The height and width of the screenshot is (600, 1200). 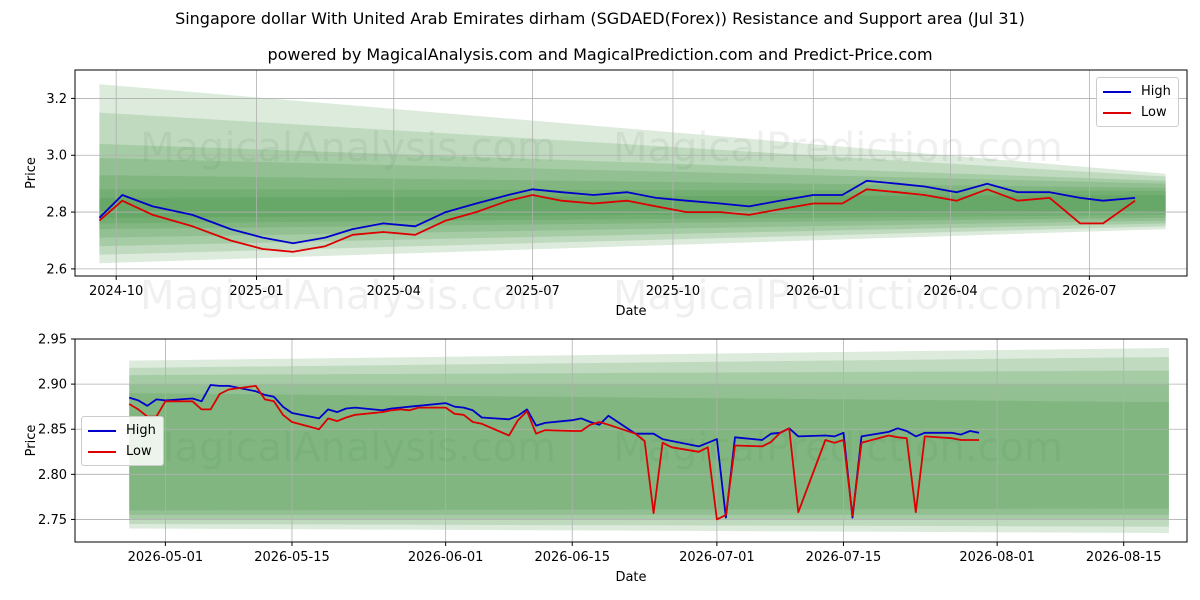 What do you see at coordinates (166, 557) in the screenshot?
I see `x-tick-label: 2026-05-01` at bounding box center [166, 557].